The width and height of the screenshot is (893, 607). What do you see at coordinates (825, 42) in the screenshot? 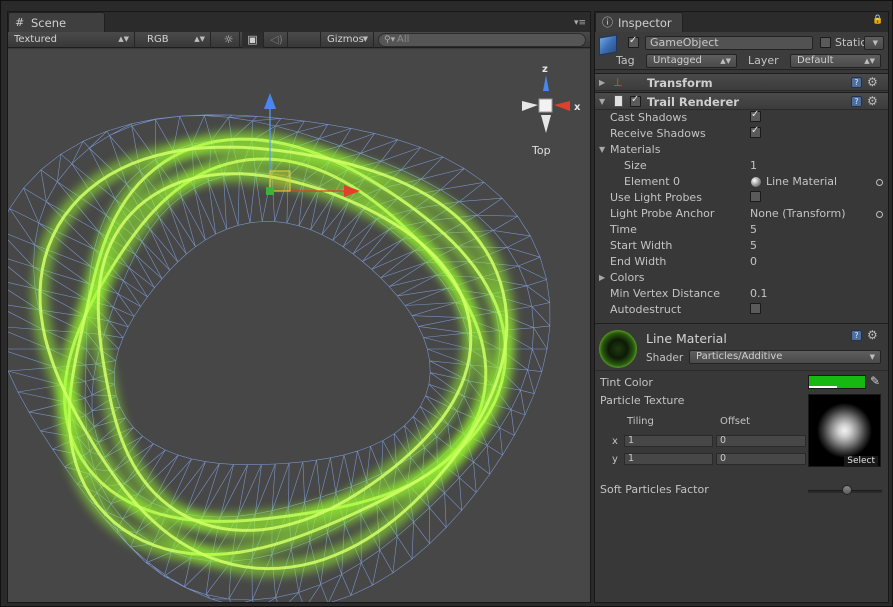
I see `static-checkbox` at bounding box center [825, 42].